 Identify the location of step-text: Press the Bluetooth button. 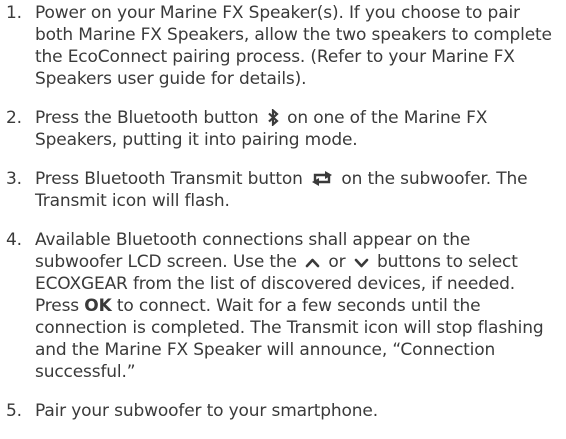
(147, 118).